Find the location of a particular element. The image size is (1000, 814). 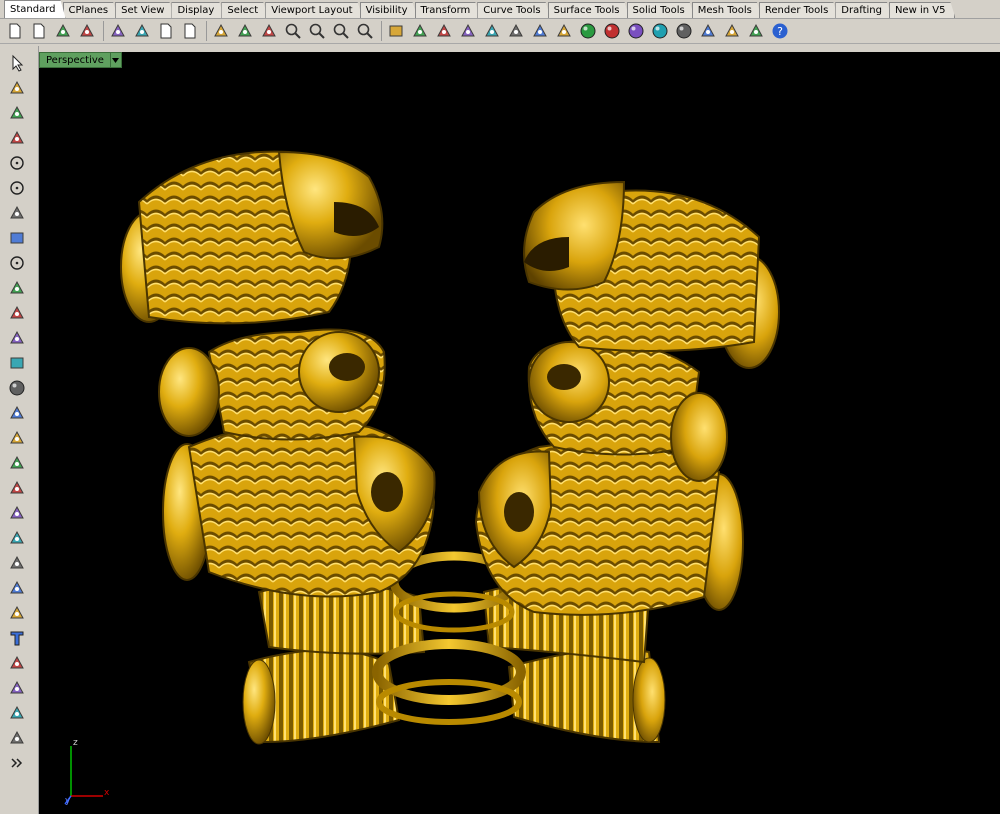

zoom-extents-icon is located at coordinates (341, 31).